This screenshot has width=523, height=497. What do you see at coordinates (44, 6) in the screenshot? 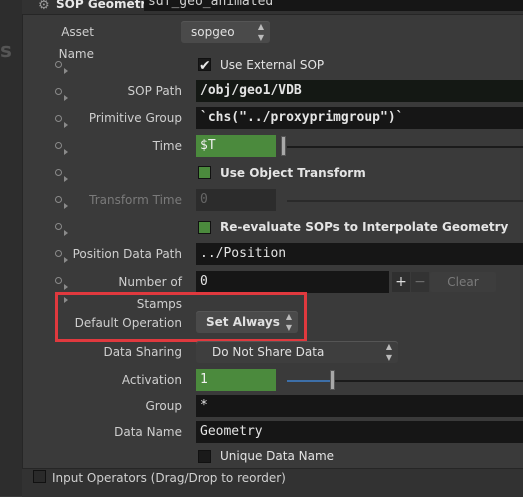
I see `gear-icon: ⚙` at bounding box center [44, 6].